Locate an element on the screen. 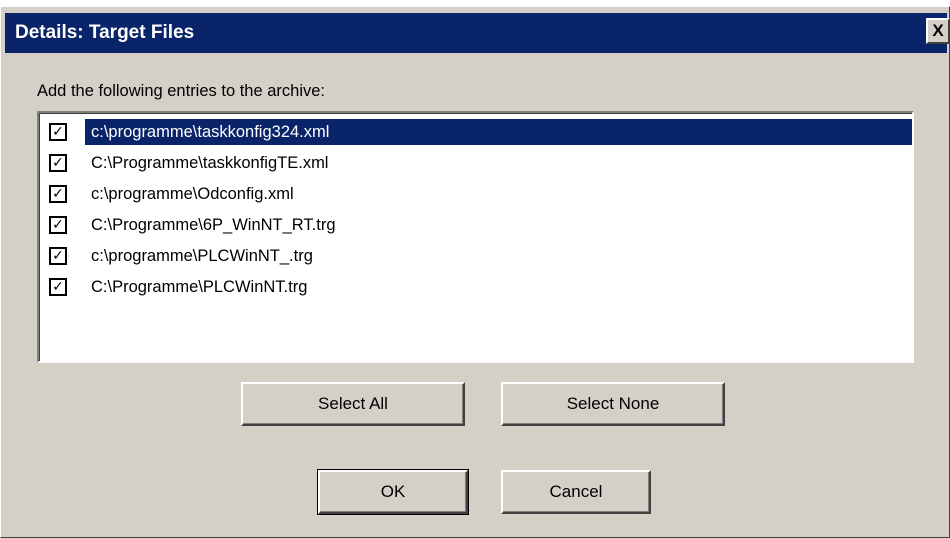  list-item: ✓ c:\programme\taskkonfig324.xml is located at coordinates (478, 132).